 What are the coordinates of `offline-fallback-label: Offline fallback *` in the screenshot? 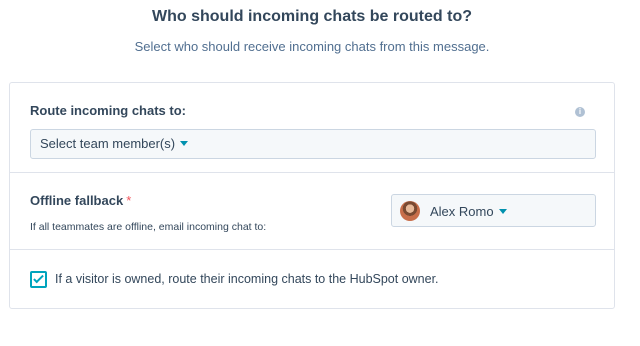 It's located at (80, 200).